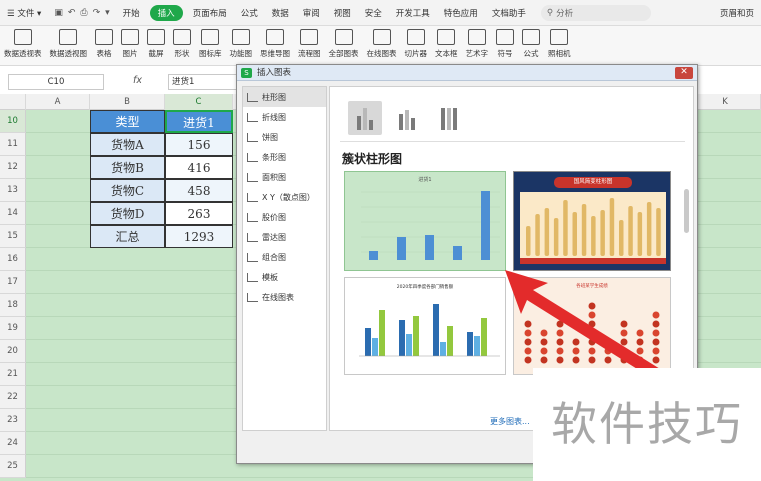 The width and height of the screenshot is (761, 481). I want to click on table-header-cell: 类型, so click(127, 121).